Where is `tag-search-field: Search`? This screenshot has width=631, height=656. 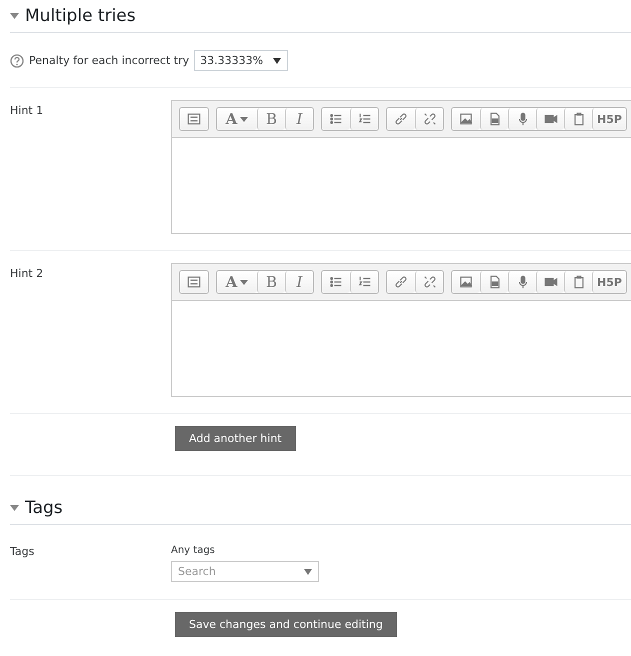 tag-search-field: Search is located at coordinates (245, 571).